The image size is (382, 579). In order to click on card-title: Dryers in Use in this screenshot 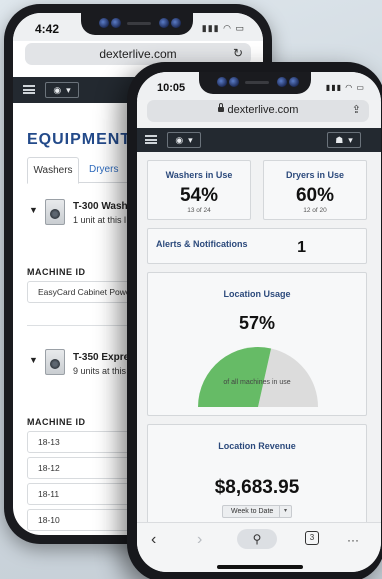, I will do `click(315, 175)`.